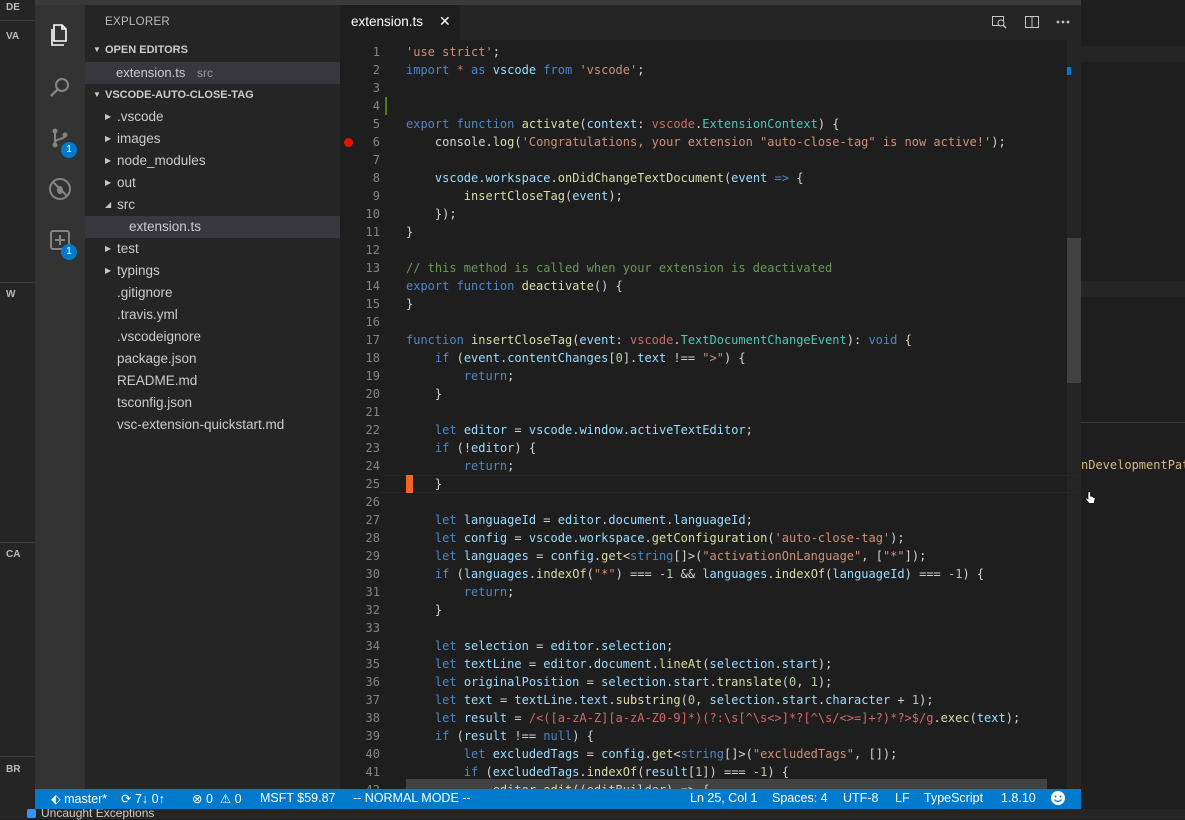  I want to click on breakpoint-icon, so click(348, 142).